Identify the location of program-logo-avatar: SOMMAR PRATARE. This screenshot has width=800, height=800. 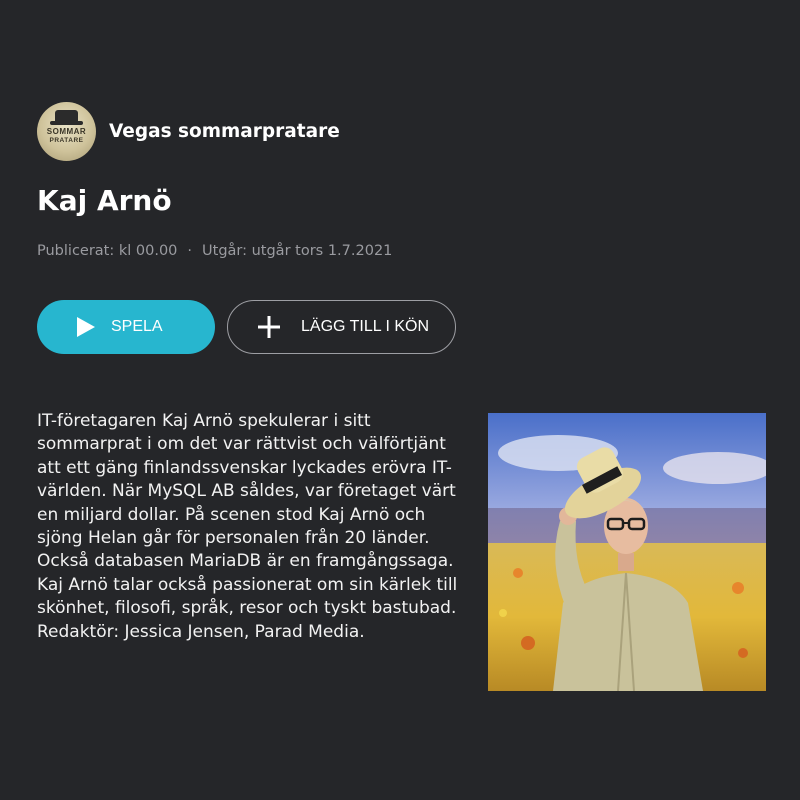
(66, 131).